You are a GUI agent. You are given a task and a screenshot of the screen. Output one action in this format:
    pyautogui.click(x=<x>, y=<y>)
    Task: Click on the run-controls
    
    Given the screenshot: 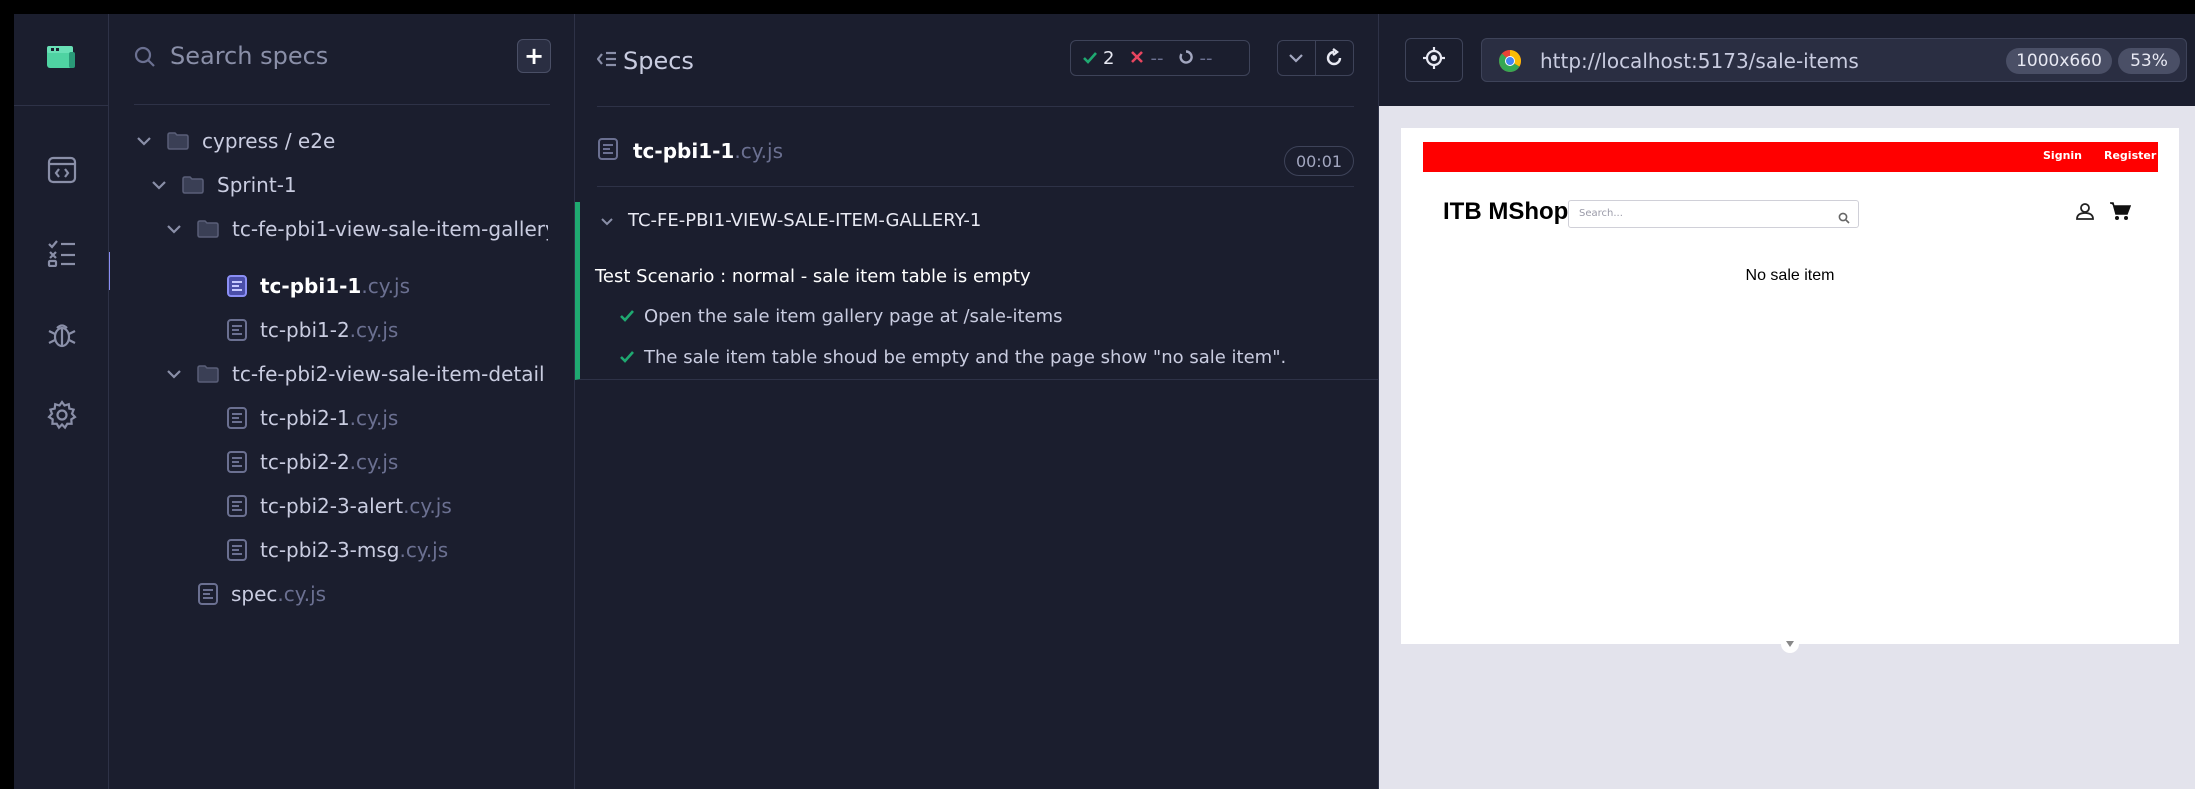 What is the action you would take?
    pyautogui.click(x=1315, y=58)
    